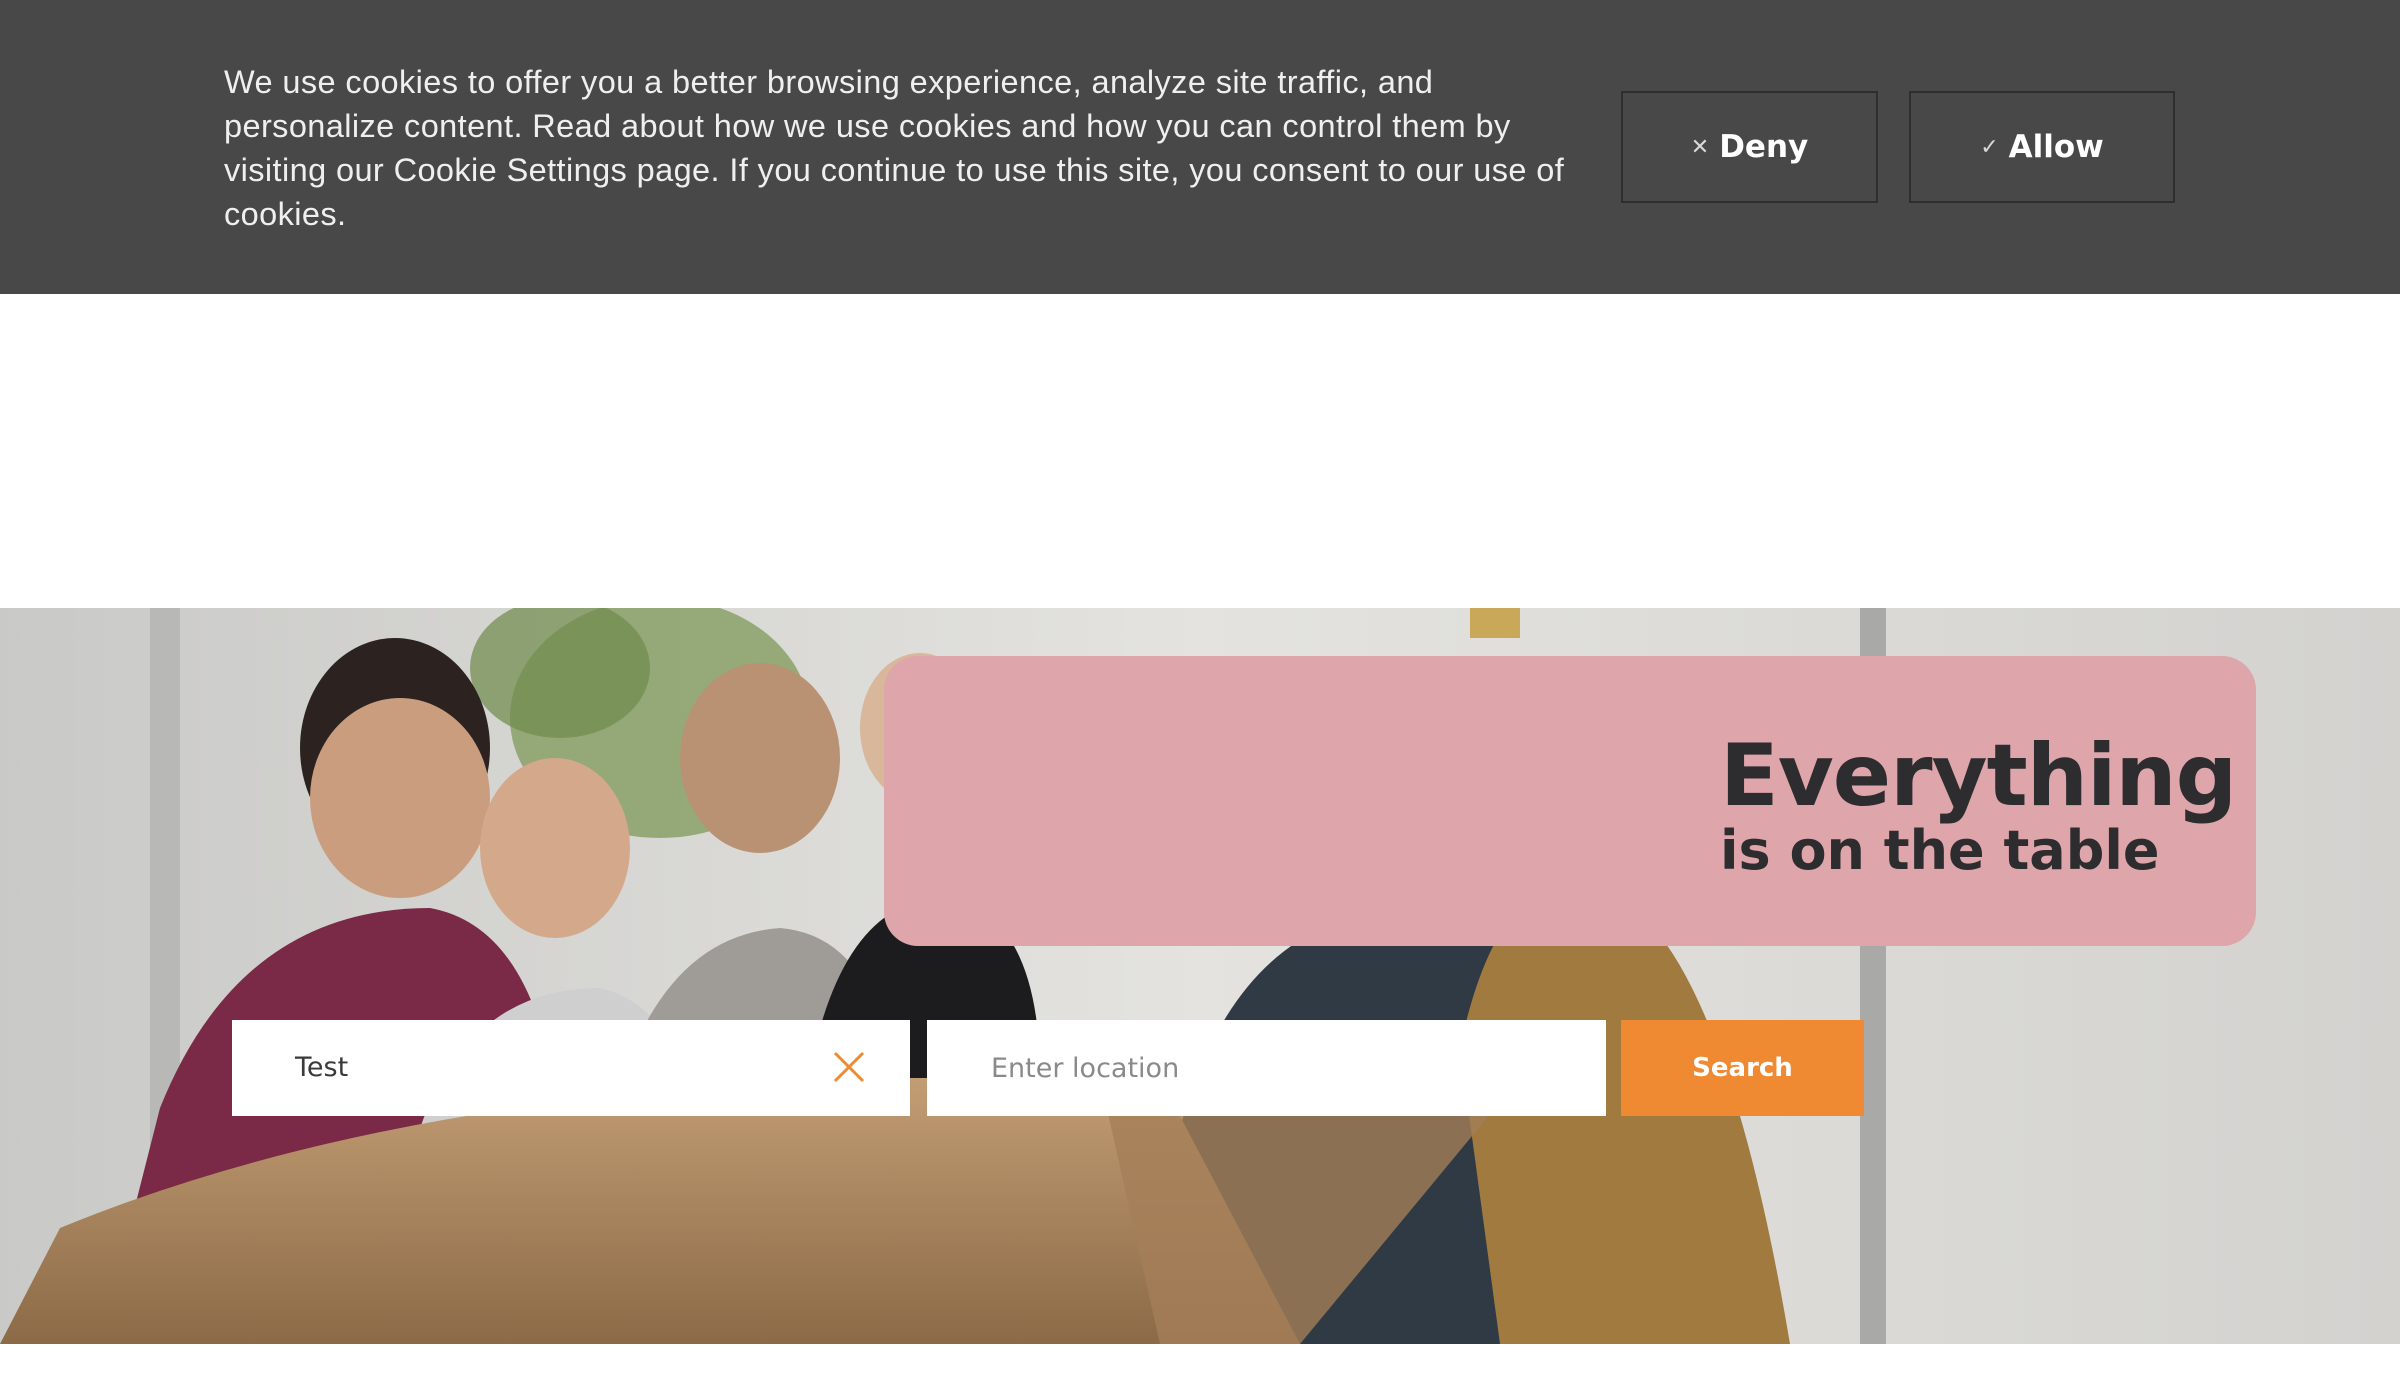  I want to click on location-input, so click(1281, 1068).